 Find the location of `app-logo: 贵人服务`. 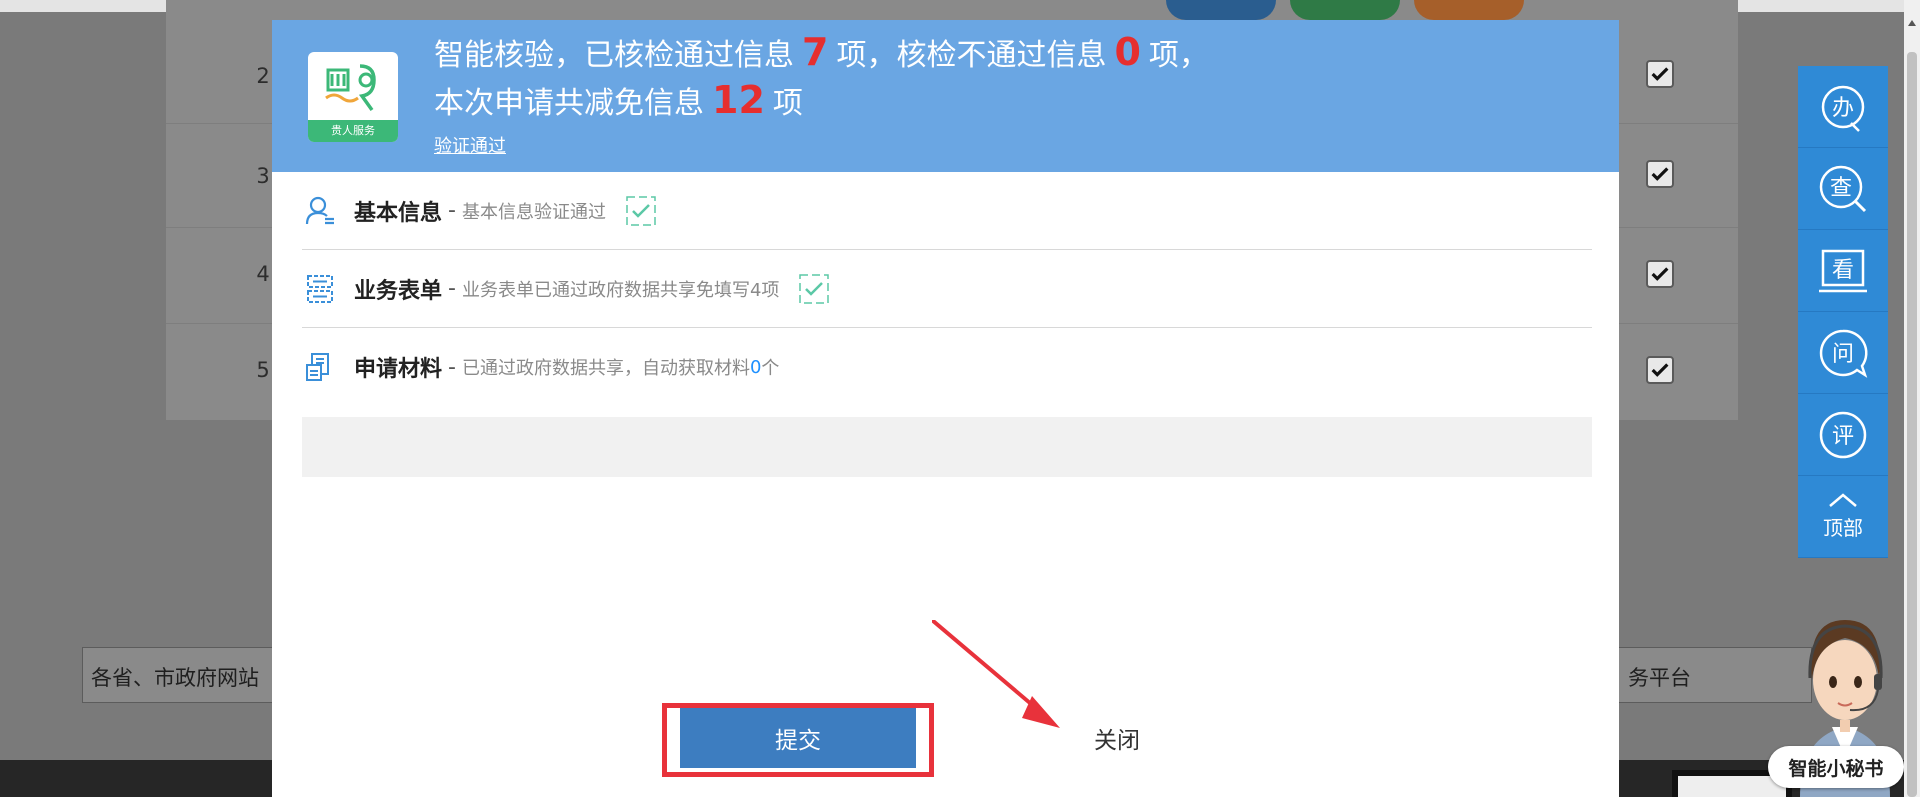

app-logo: 贵人服务 is located at coordinates (353, 97).